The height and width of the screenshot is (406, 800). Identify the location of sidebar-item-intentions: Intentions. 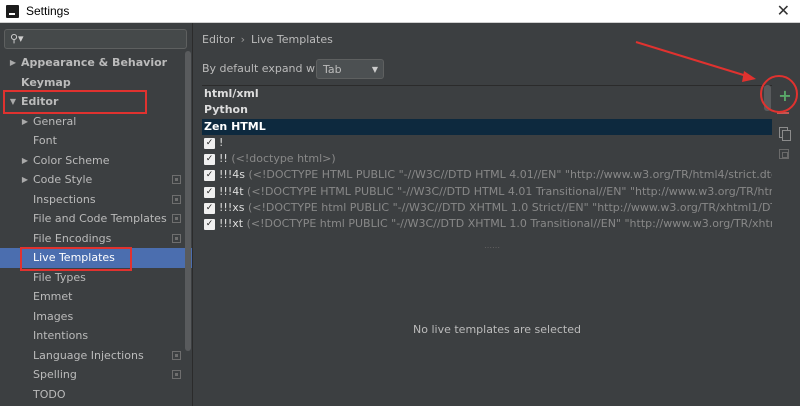
(96, 336).